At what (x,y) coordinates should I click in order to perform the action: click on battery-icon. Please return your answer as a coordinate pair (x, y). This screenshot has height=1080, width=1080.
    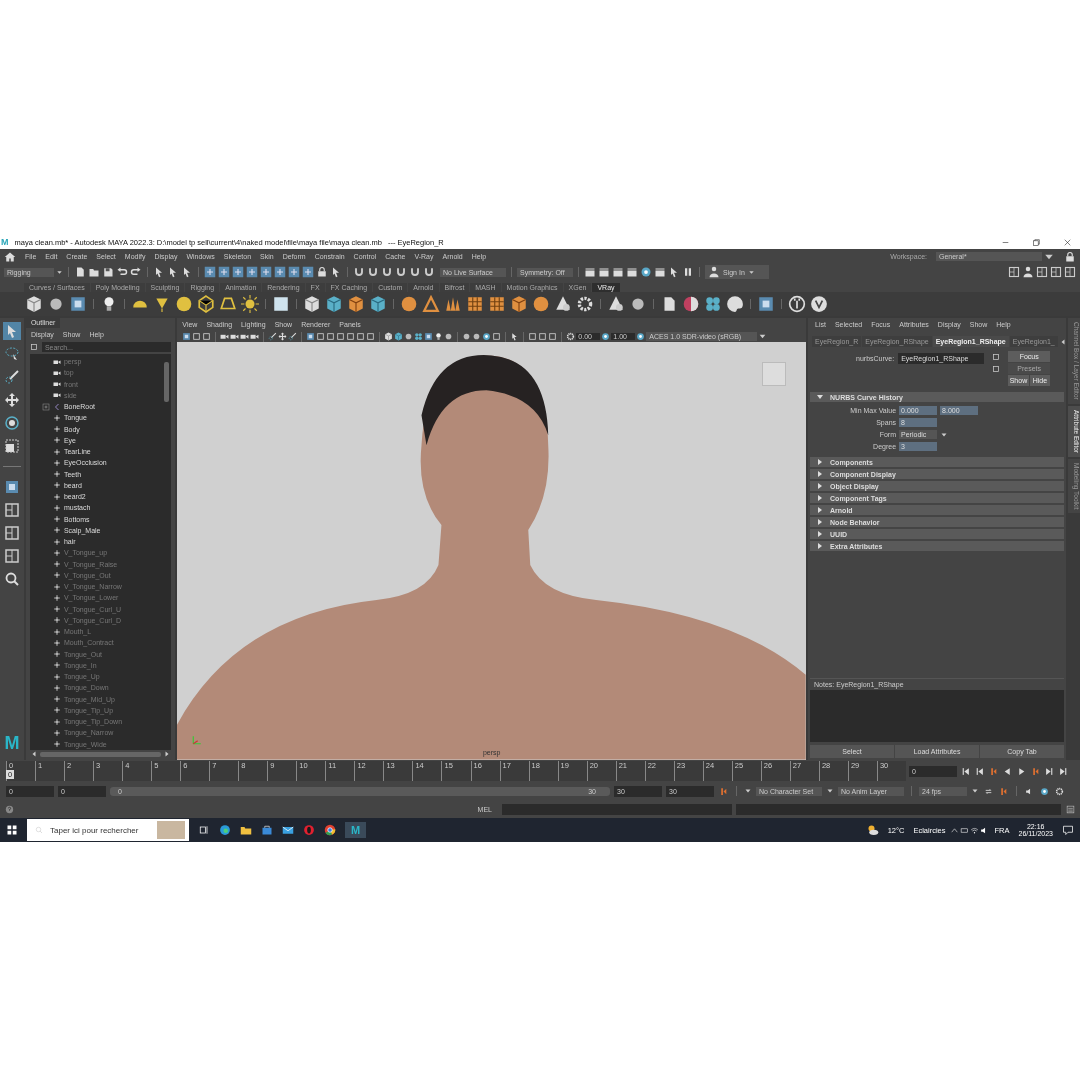
    Looking at the image, I should click on (965, 830).